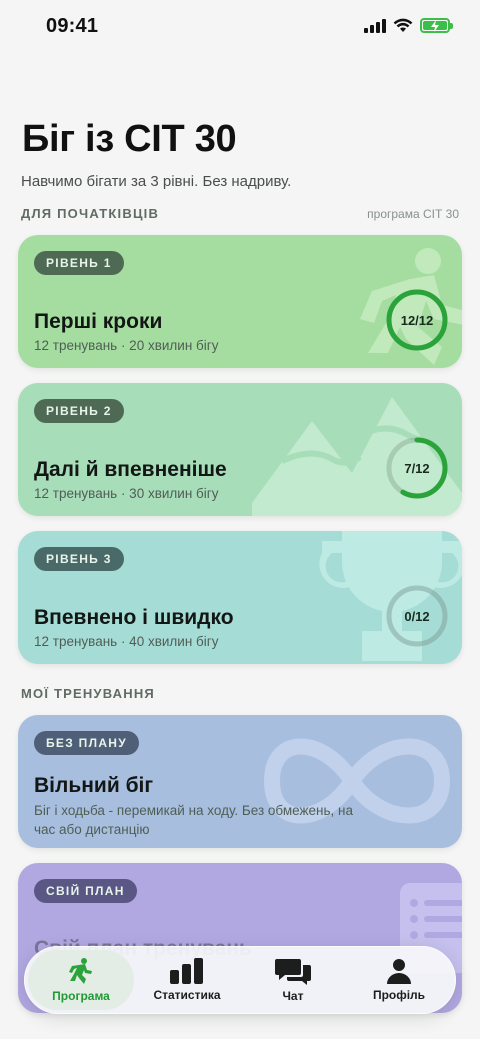  What do you see at coordinates (87, 743) in the screenshot?
I see `free-run-badge: БЕЗ ПЛАНУ` at bounding box center [87, 743].